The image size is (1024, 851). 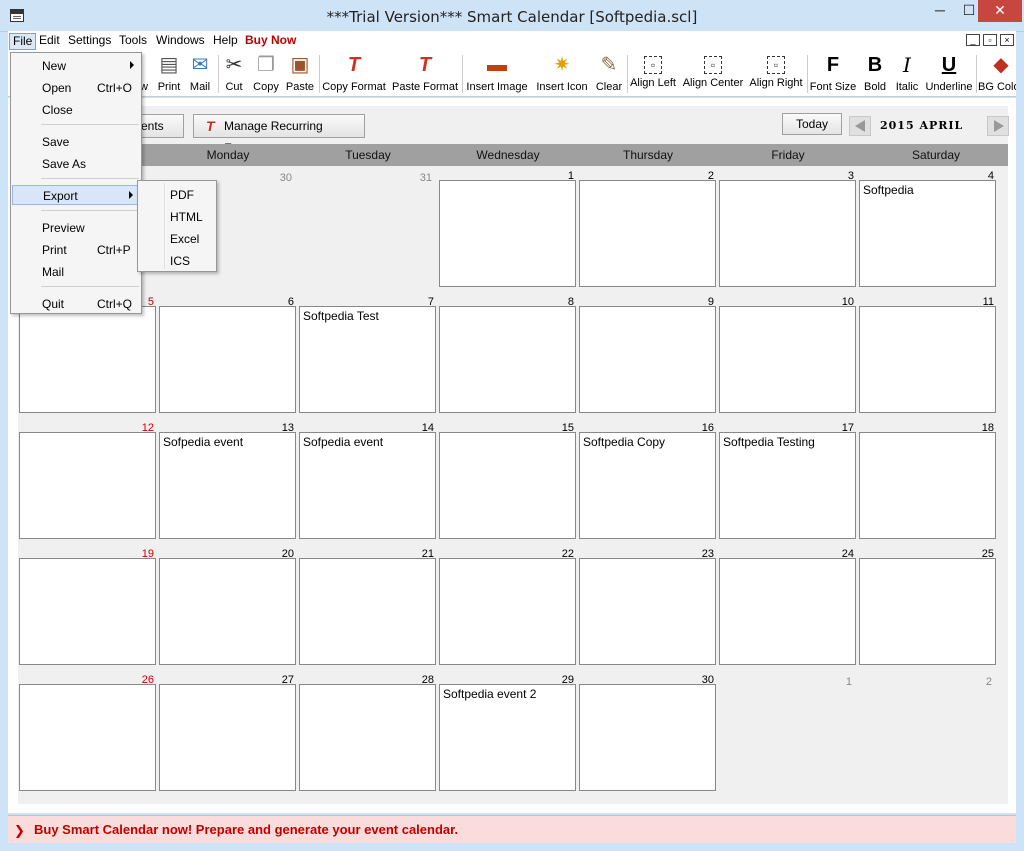 I want to click on day-cell: 4 Softpedia, so click(x=928, y=231).